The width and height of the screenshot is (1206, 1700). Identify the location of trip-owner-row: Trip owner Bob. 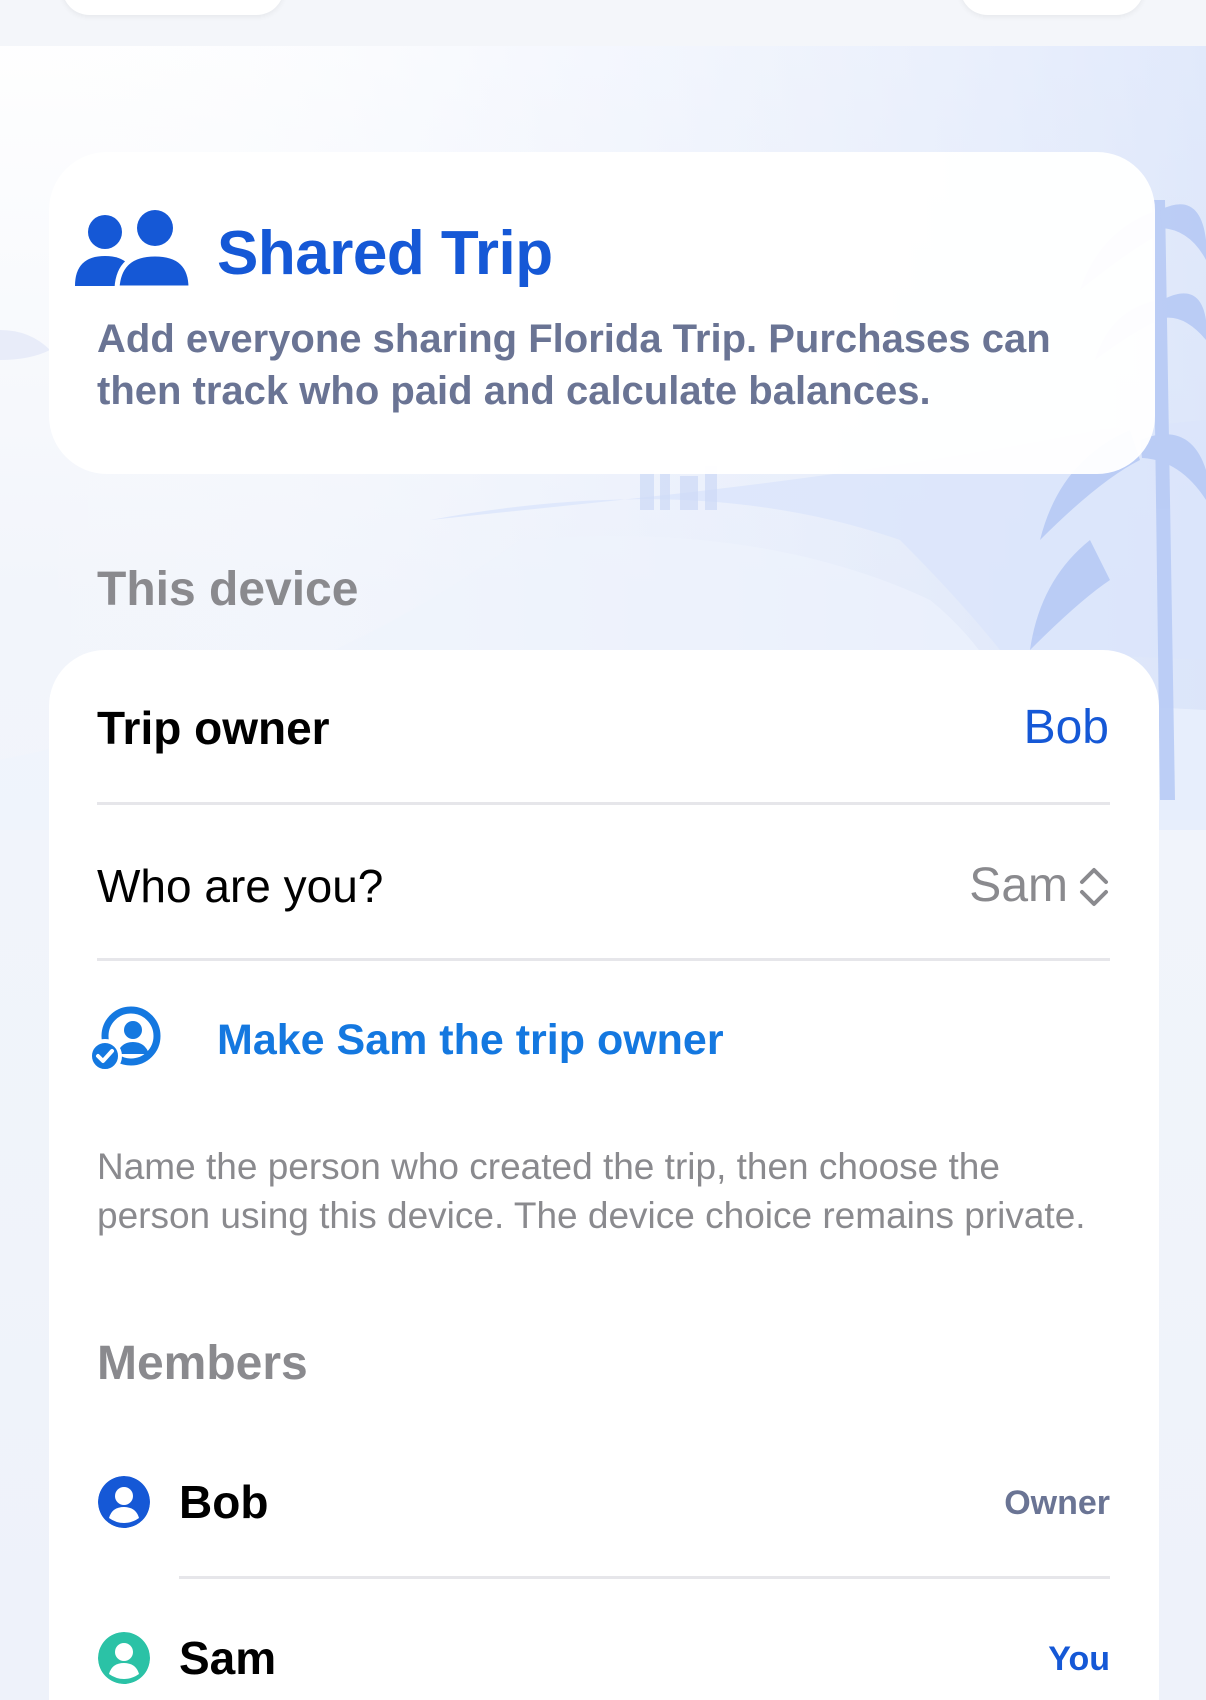
(603, 728).